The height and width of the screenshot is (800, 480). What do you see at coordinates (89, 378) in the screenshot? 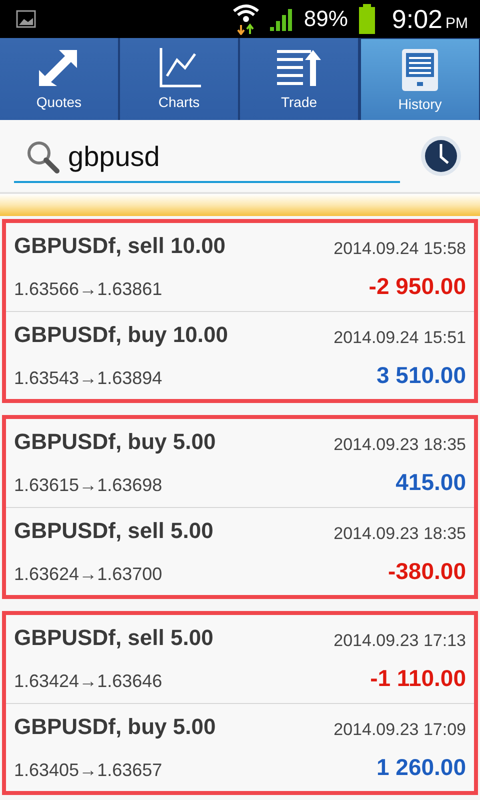
I see `trade-prices: 1.63543→1.63894` at bounding box center [89, 378].